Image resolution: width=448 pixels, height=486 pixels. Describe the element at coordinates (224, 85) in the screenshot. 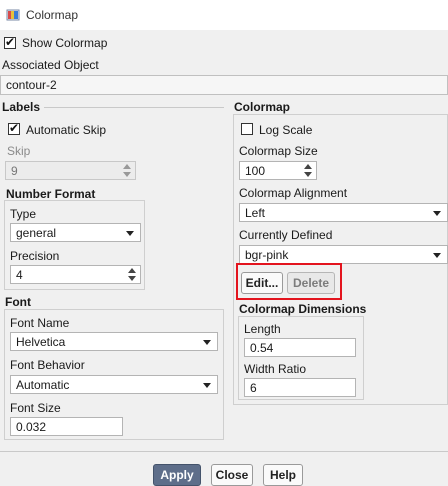

I see `associated-object-field: contour-2` at that location.